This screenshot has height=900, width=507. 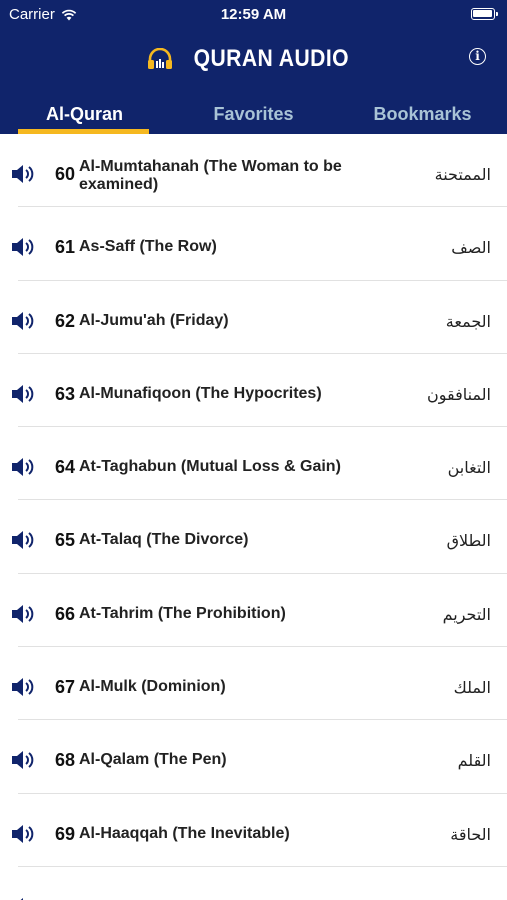 I want to click on surah-name: Al-Qalam (The Pen), so click(x=153, y=760).